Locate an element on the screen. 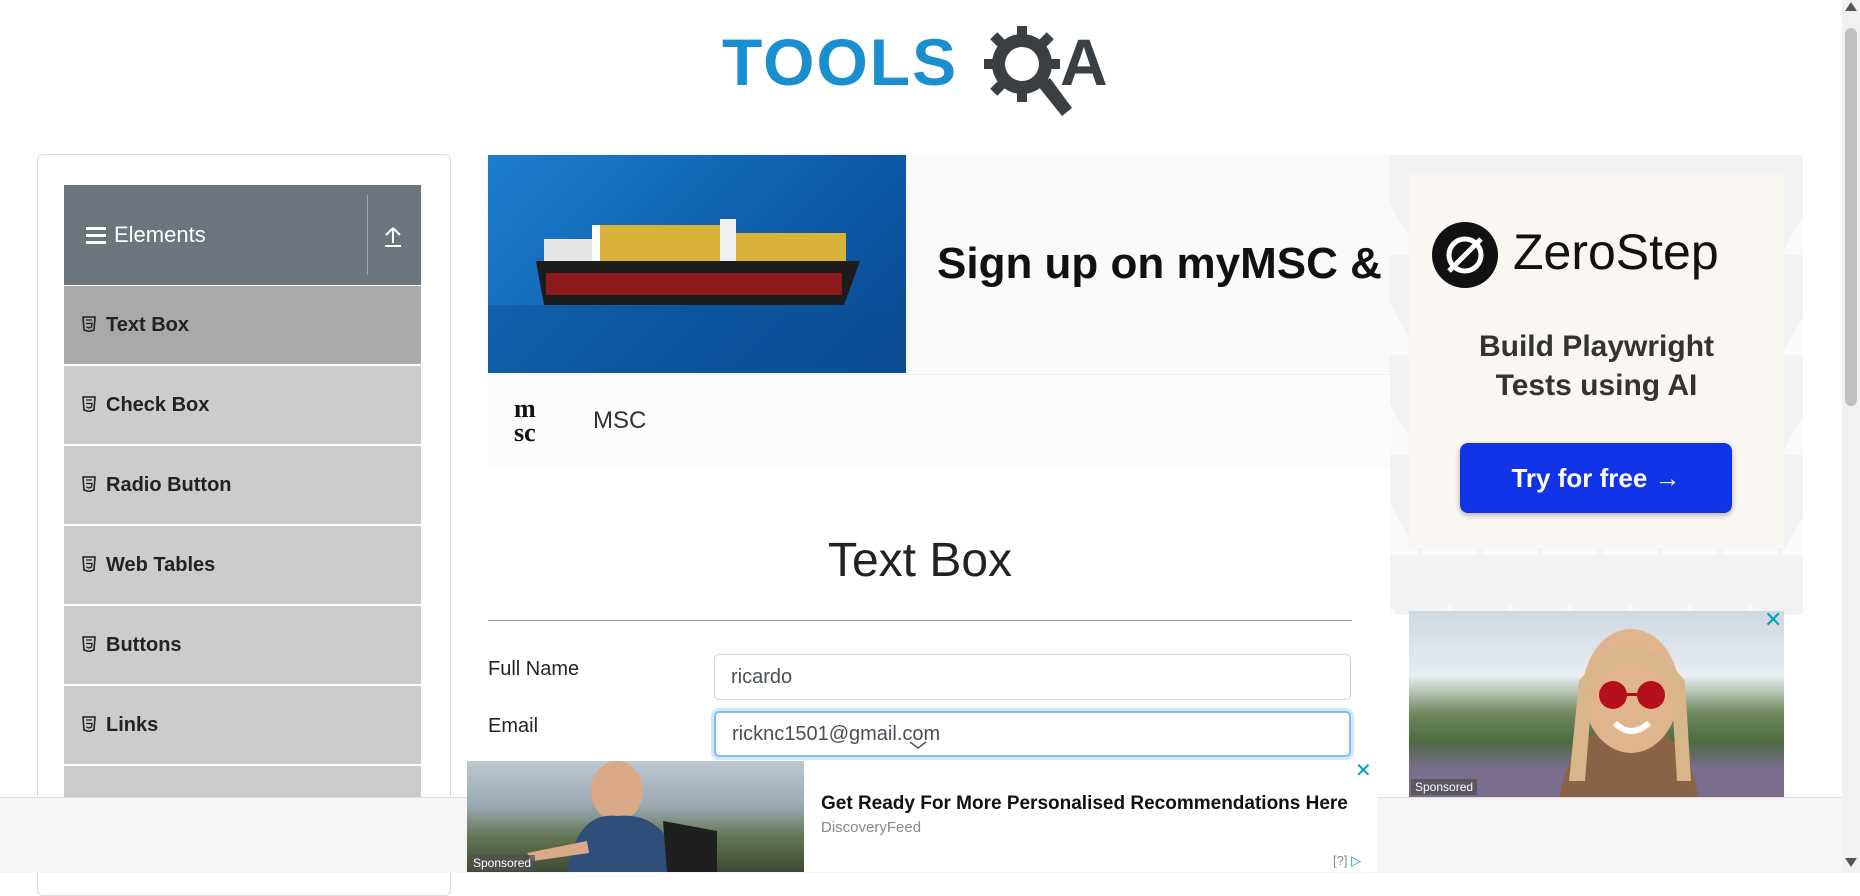  sidebar-item-check-box: Check Box is located at coordinates (242, 405).